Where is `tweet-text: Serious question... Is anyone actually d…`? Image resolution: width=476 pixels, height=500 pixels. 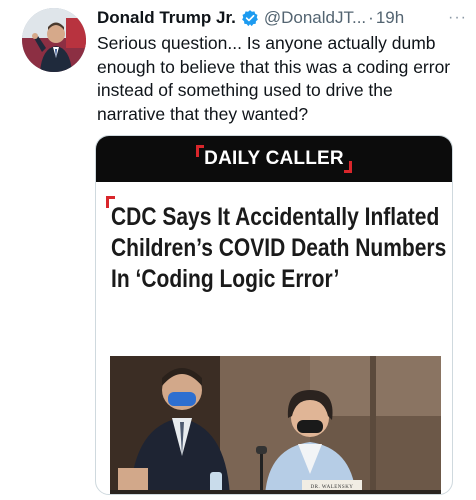
tweet-text: Serious question... Is anyone actually d… is located at coordinates (274, 78).